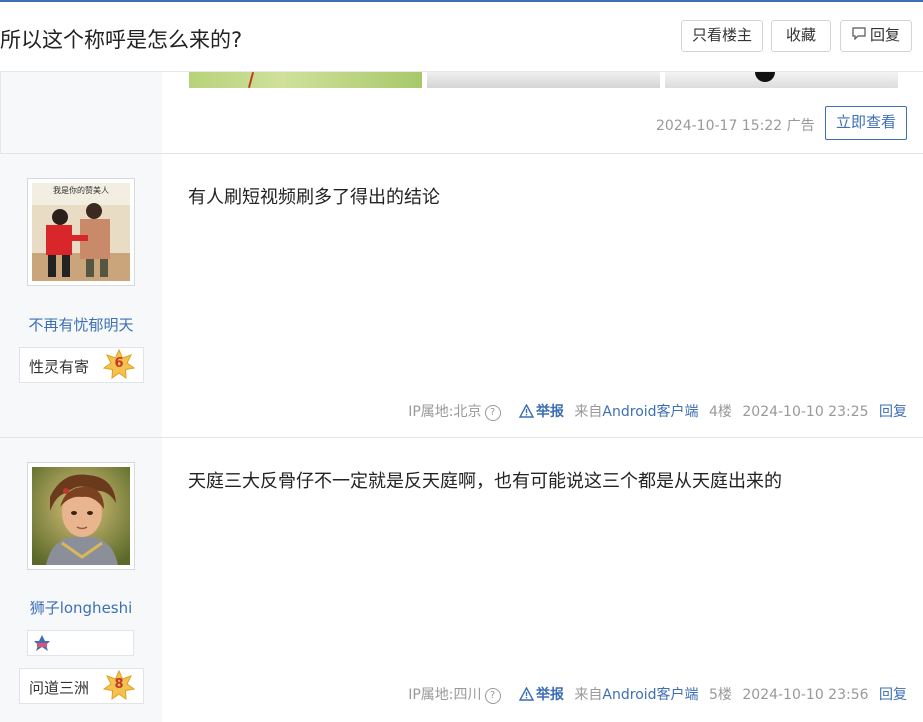 This screenshot has width=923, height=722. What do you see at coordinates (42, 643) in the screenshot?
I see `member-badge-icon` at bounding box center [42, 643].